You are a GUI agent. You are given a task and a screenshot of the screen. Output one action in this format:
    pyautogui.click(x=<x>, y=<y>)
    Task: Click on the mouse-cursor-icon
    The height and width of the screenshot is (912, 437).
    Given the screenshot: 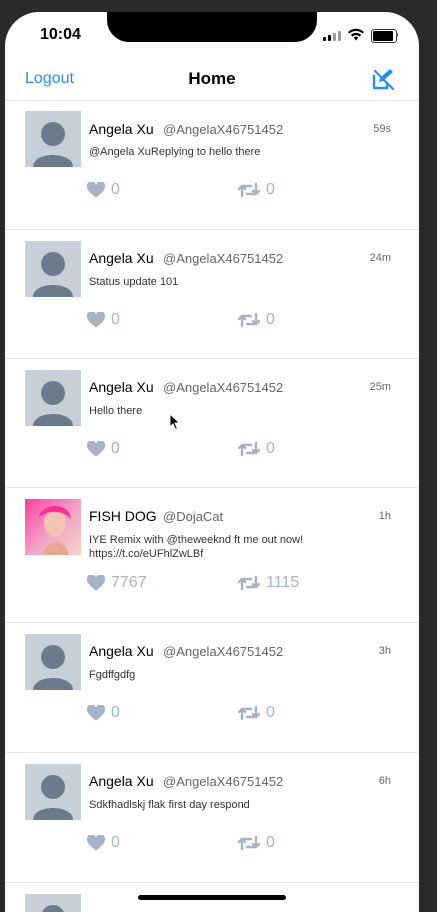 What is the action you would take?
    pyautogui.click(x=175, y=422)
    